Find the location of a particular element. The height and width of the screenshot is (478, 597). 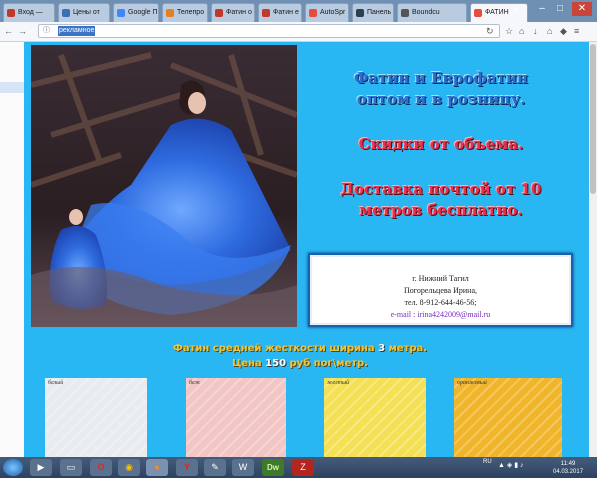

browser-tab: Телепро is located at coordinates (185, 12).